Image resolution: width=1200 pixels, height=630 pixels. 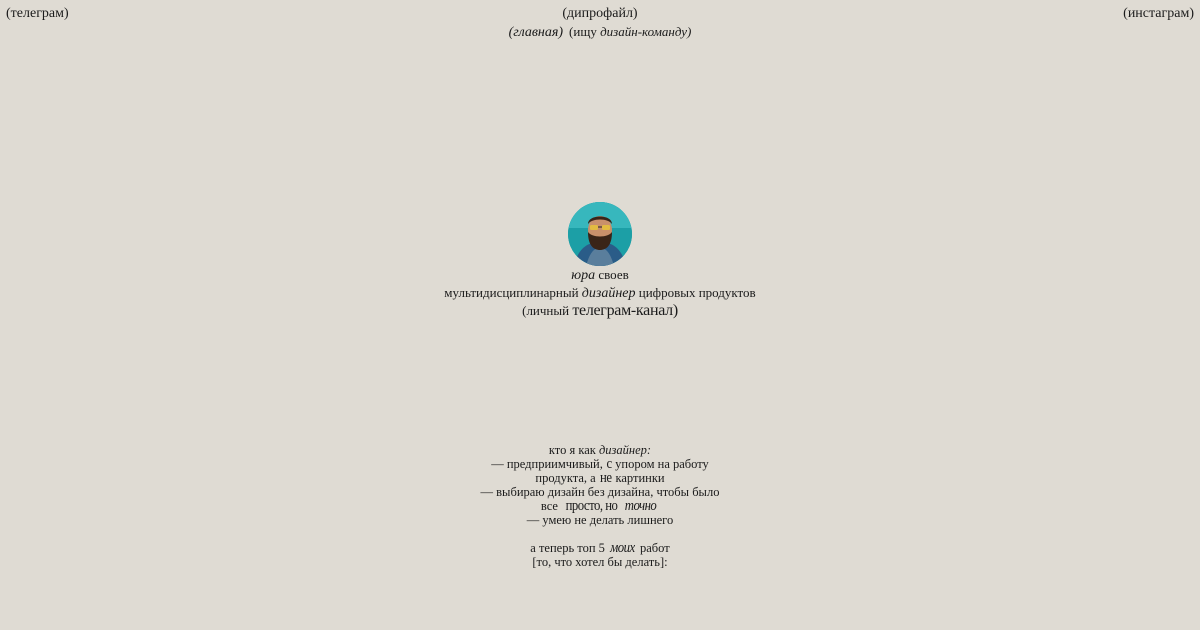 What do you see at coordinates (547, 310) in the screenshot?
I see `channel-prefix: (личный` at bounding box center [547, 310].